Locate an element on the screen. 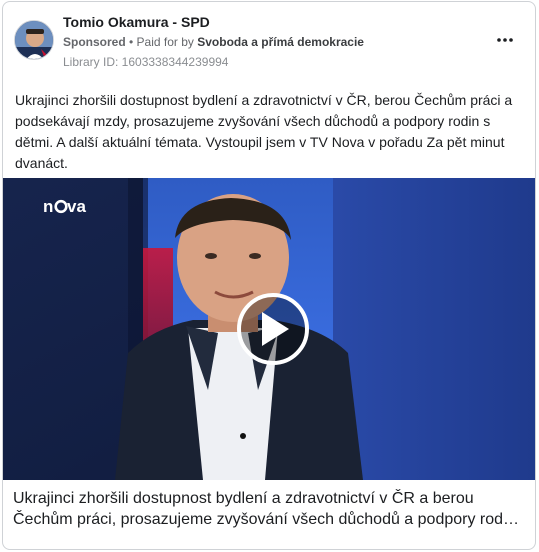  paid-for-prefix: Paid for by is located at coordinates (167, 42).